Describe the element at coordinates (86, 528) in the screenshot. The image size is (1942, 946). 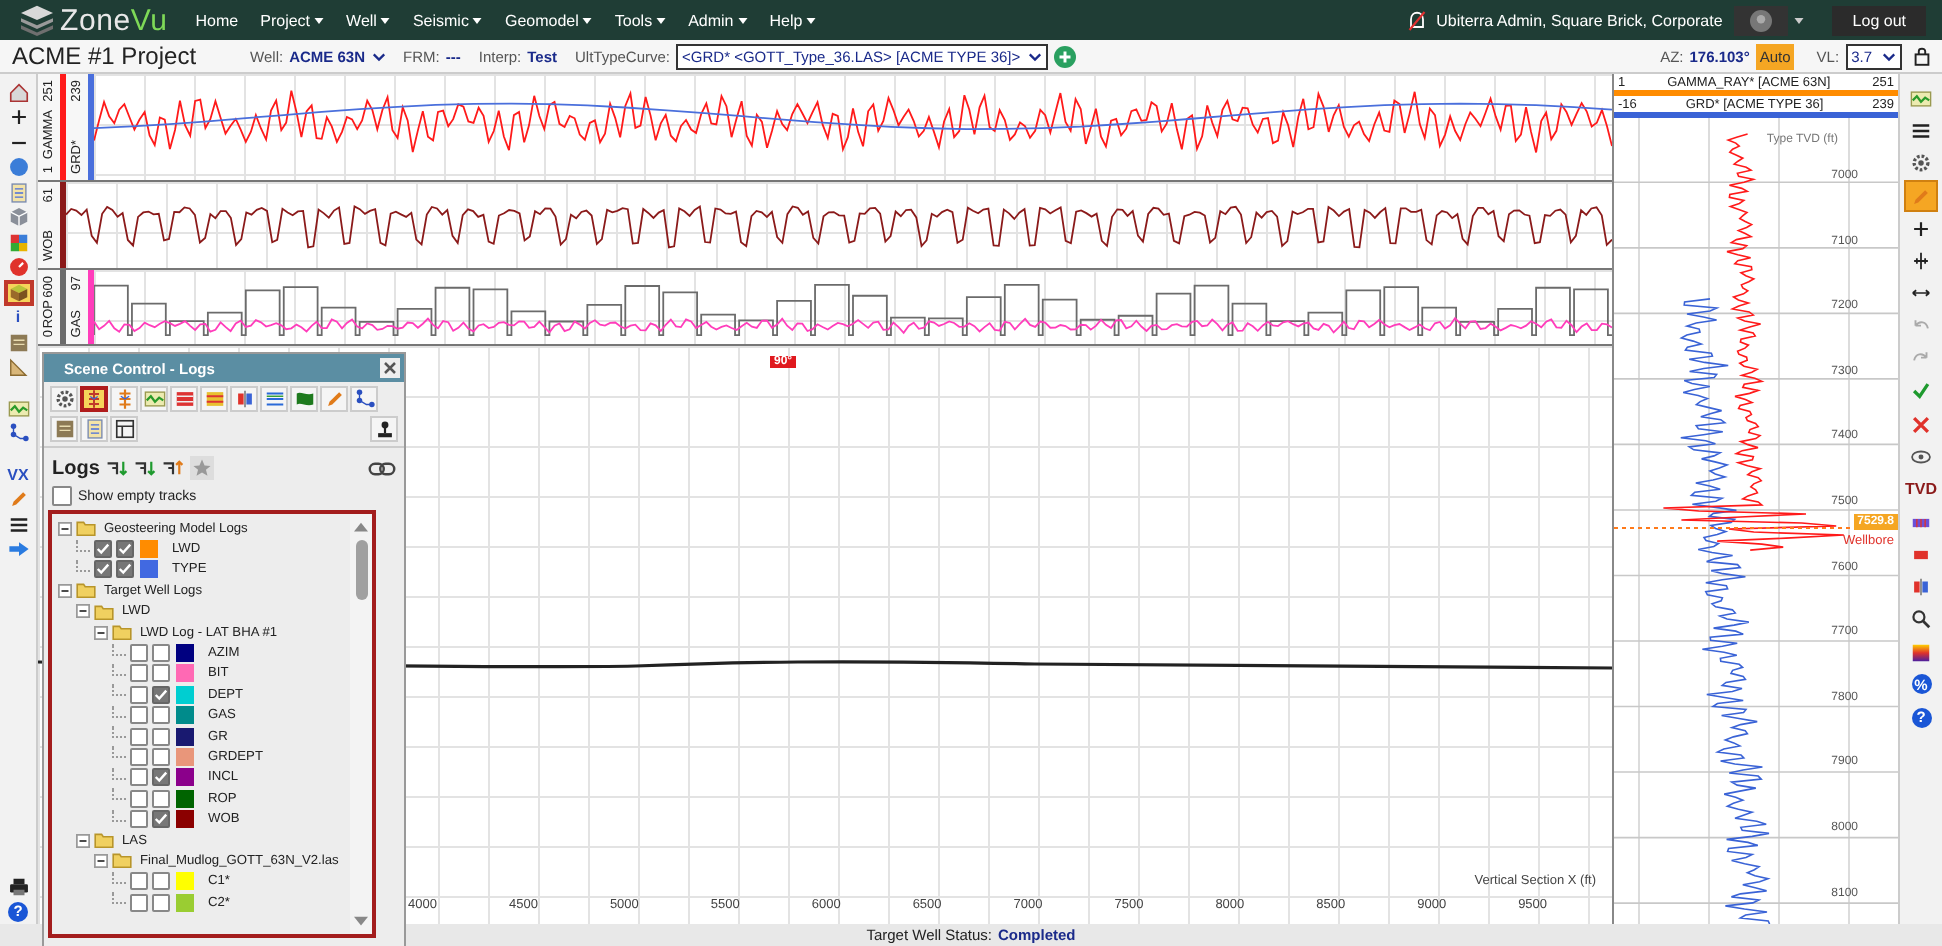
I see `folder-icon` at that location.